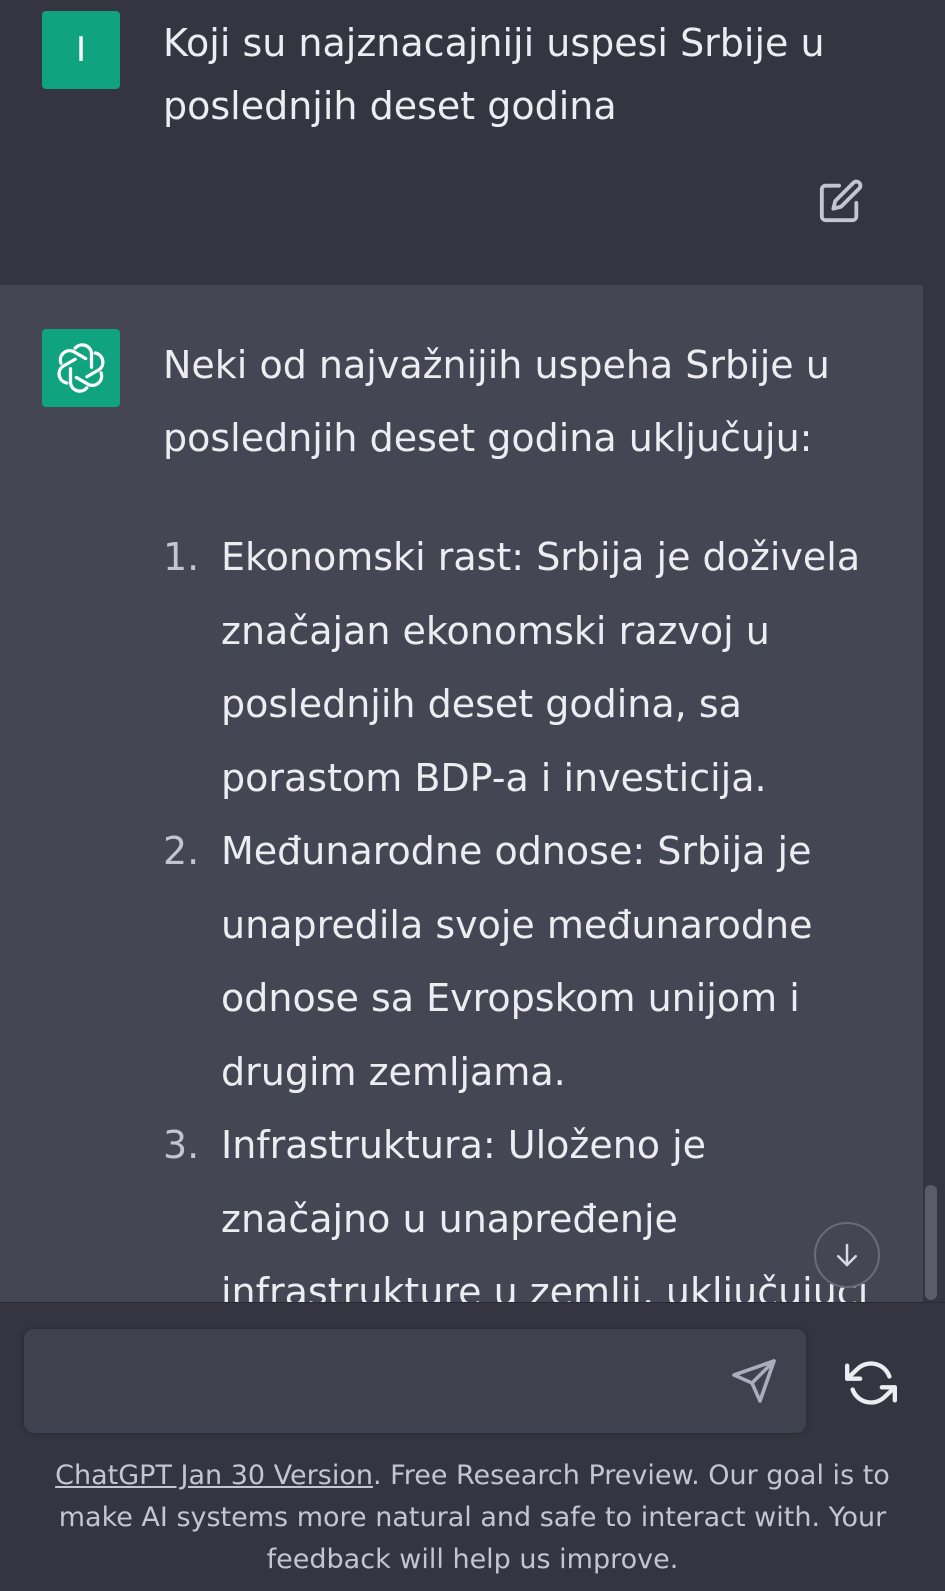 Image resolution: width=945 pixels, height=1591 pixels. What do you see at coordinates (841, 201) in the screenshot?
I see `edit-icon` at bounding box center [841, 201].